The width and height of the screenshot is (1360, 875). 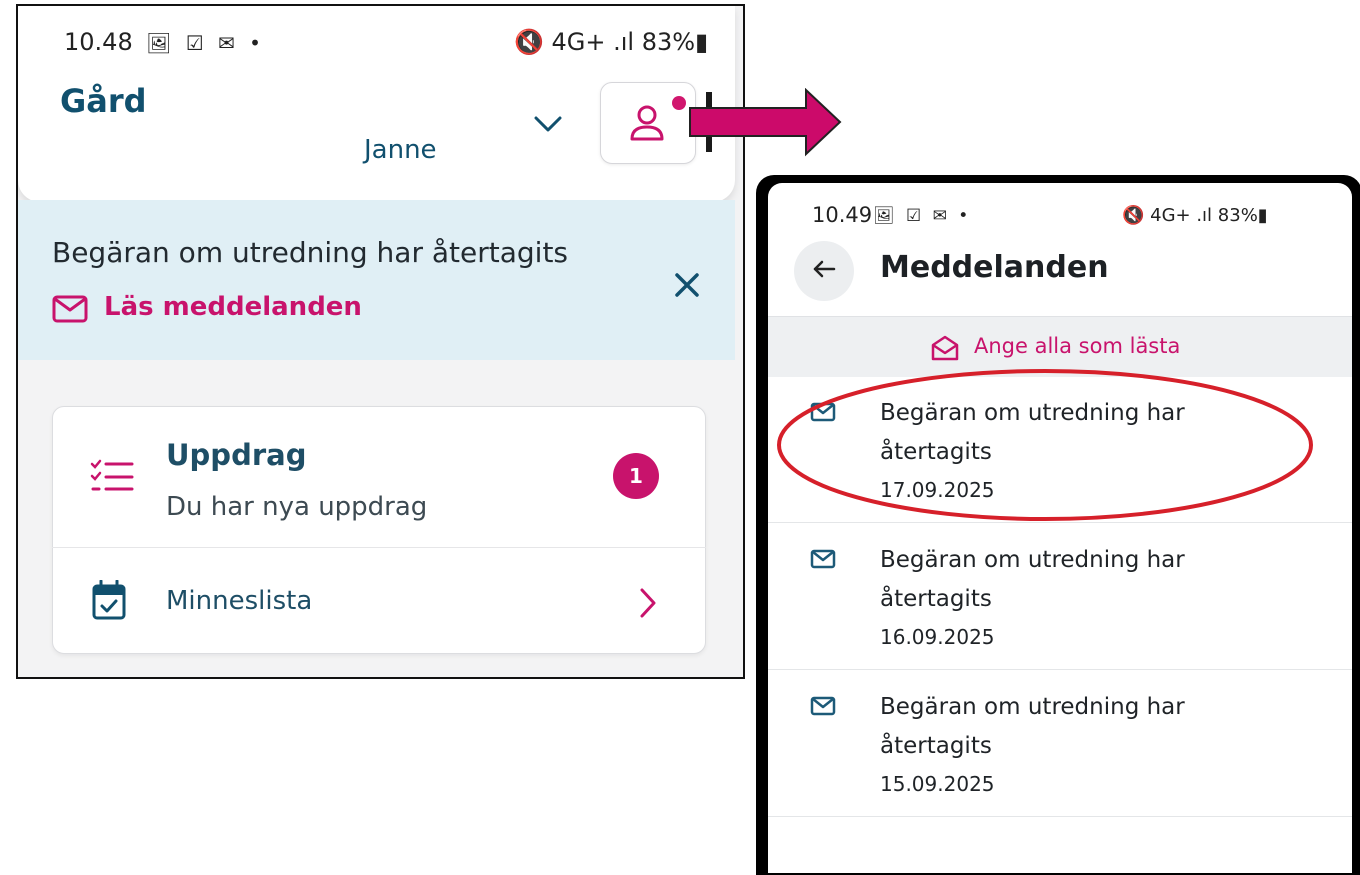 I want to click on checklist-icon, so click(x=112, y=479).